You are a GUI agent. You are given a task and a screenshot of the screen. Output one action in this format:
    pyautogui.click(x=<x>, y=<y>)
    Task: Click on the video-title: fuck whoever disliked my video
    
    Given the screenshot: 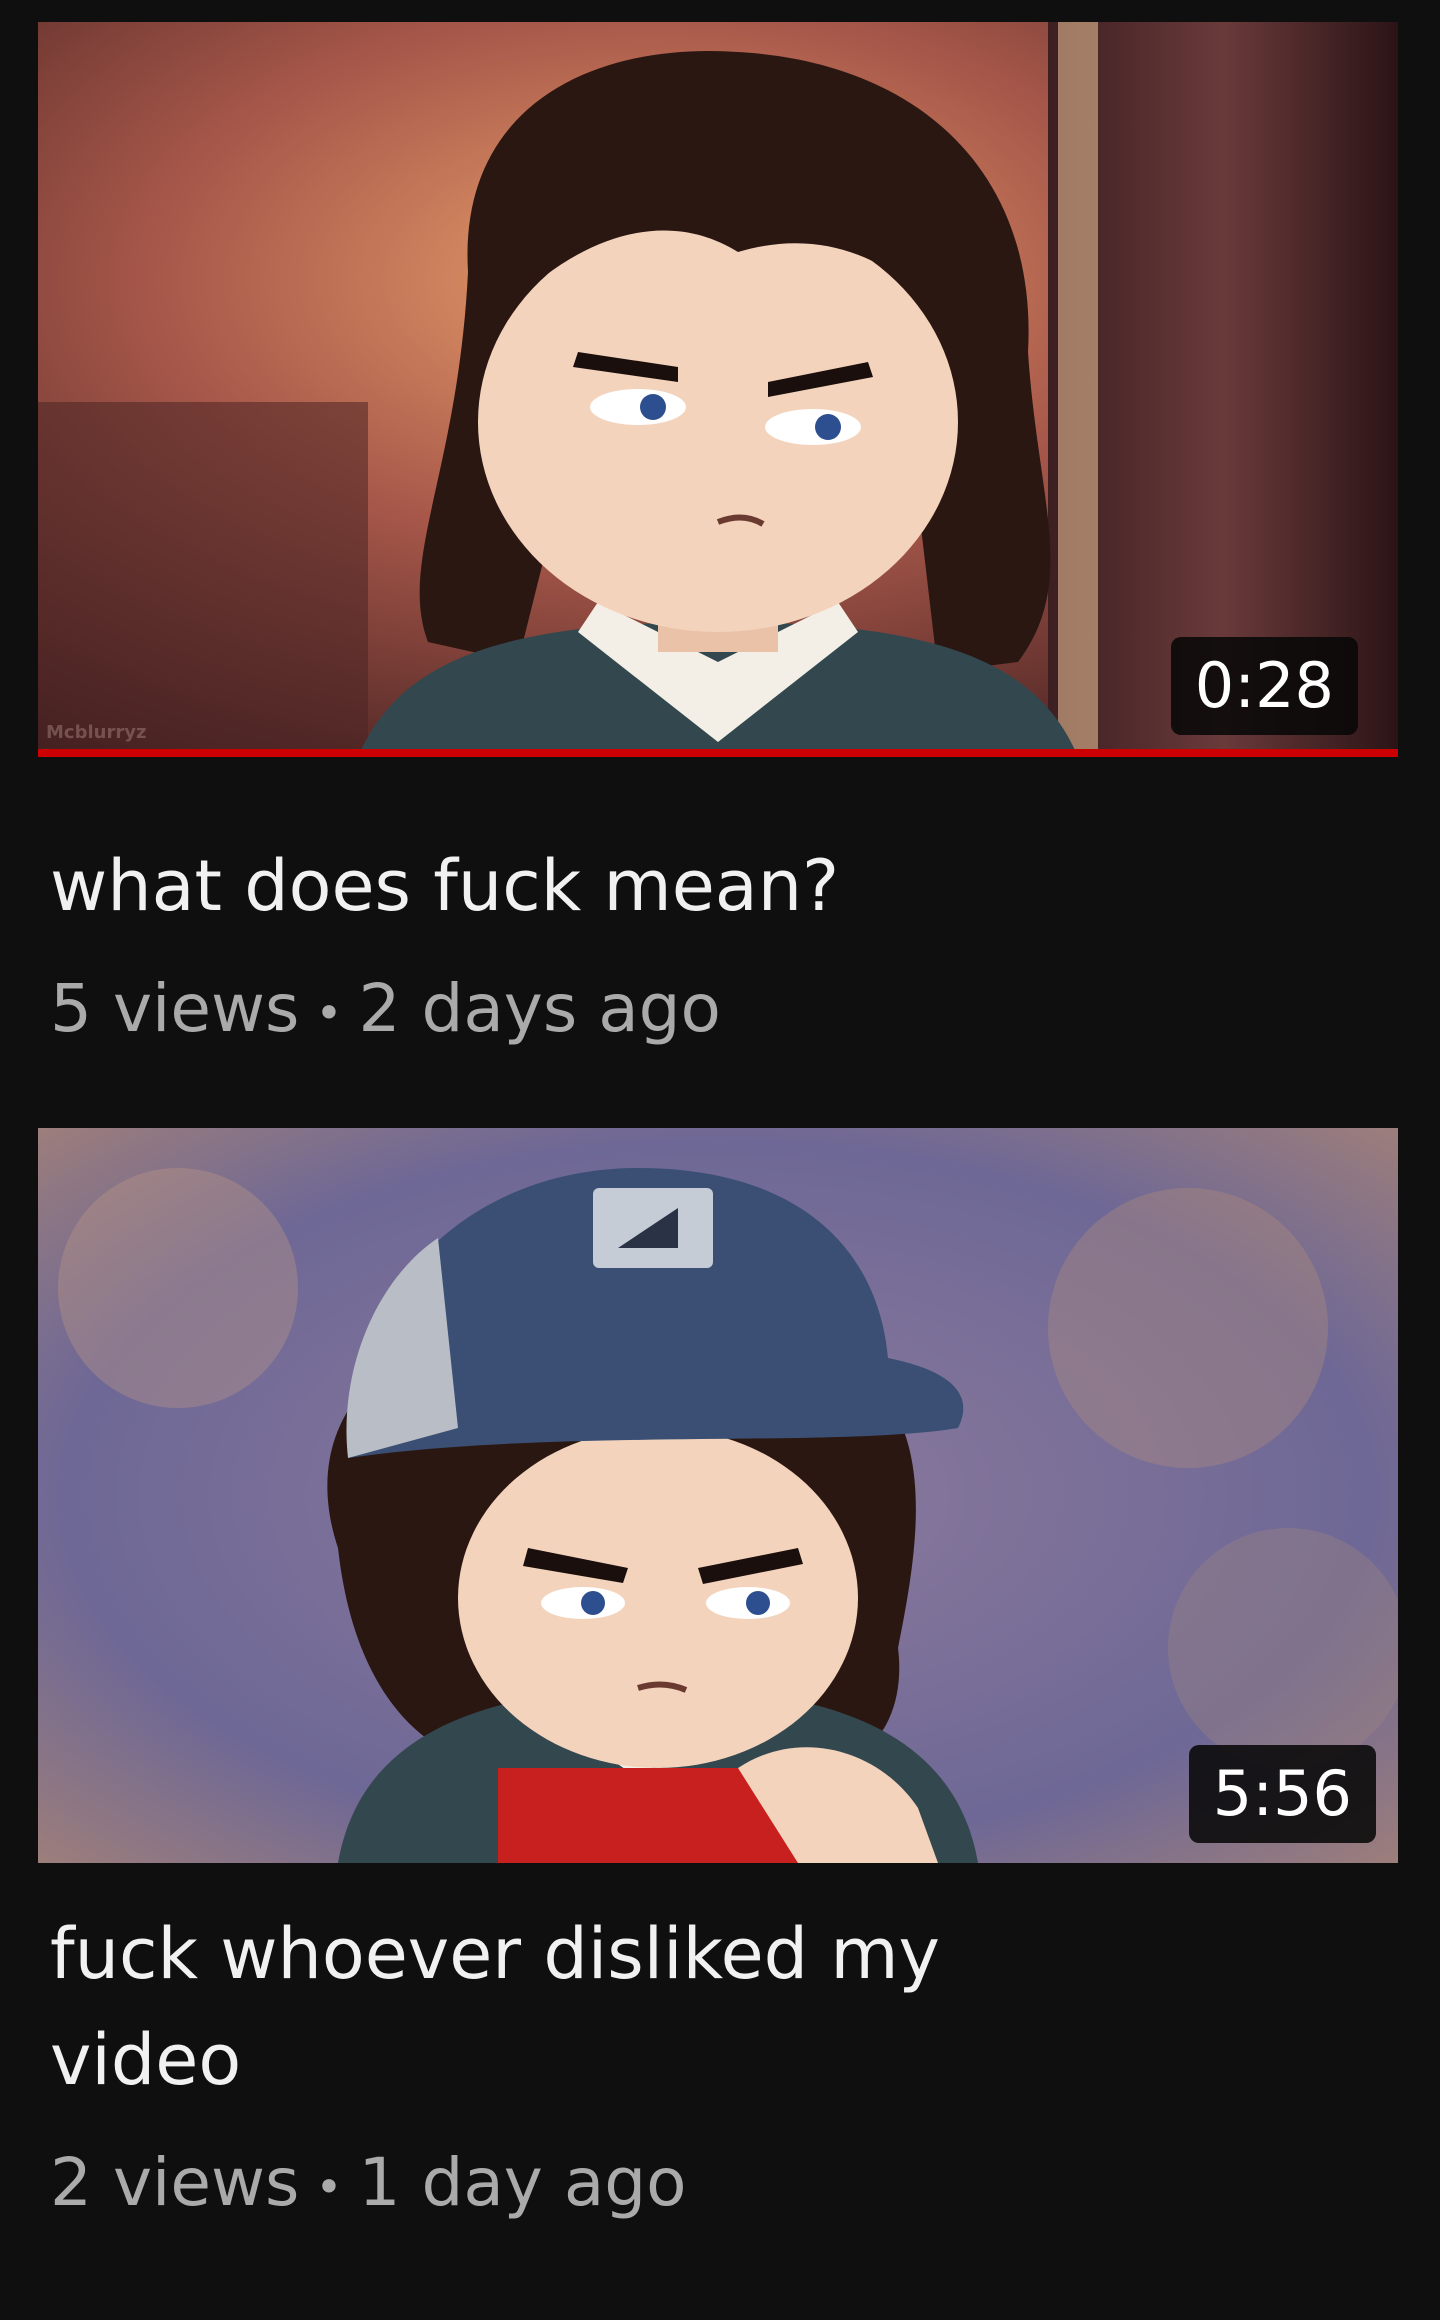 What is the action you would take?
    pyautogui.click(x=580, y=2007)
    